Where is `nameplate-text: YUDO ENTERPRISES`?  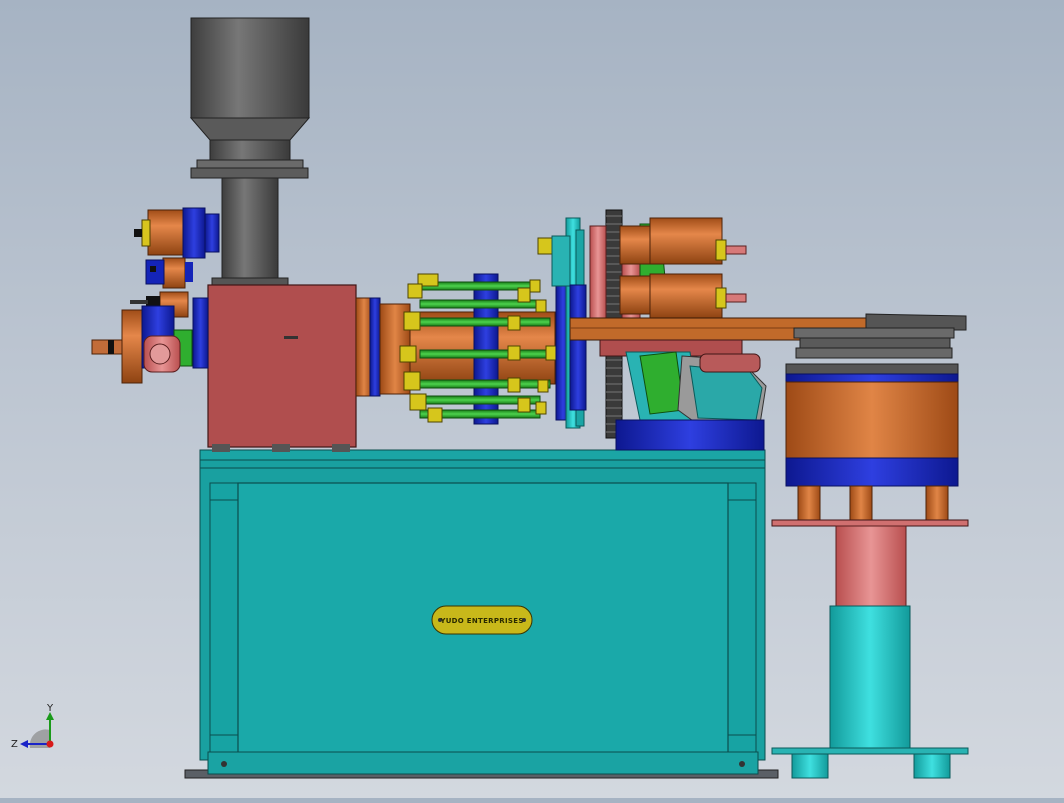
nameplate-text: YUDO ENTERPRISES is located at coordinates (481, 621).